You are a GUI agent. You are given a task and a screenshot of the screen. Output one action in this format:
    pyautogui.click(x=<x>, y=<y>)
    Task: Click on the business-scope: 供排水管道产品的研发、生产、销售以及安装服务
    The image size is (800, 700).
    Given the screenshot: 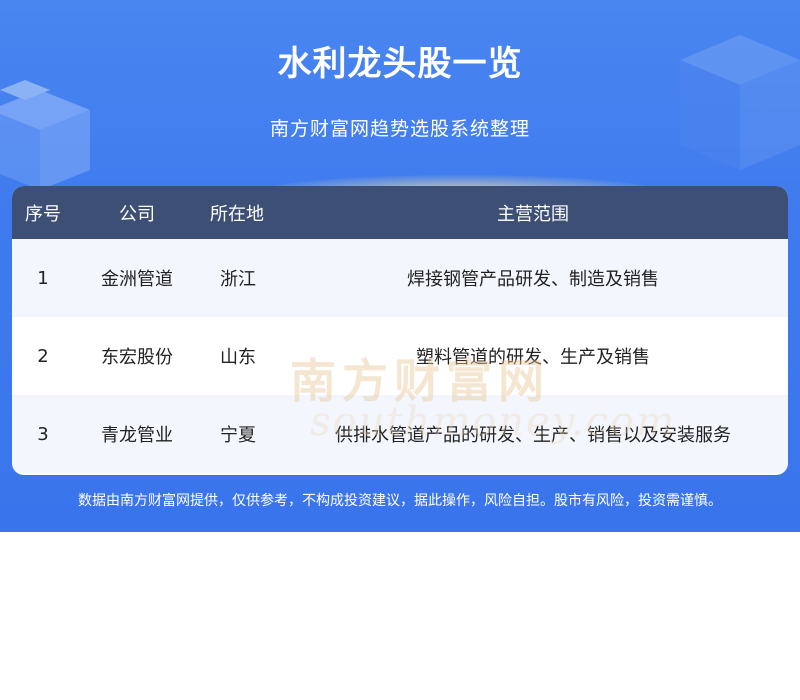 What is the action you would take?
    pyautogui.click(x=533, y=435)
    